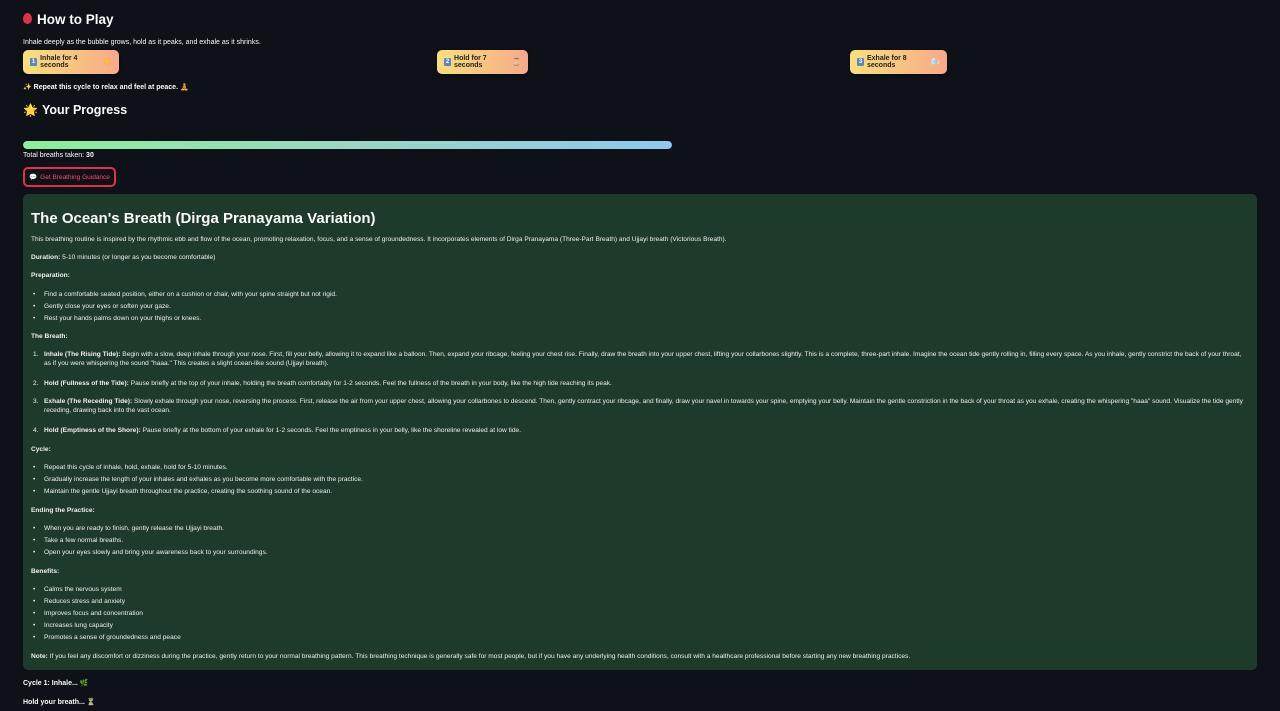 The image size is (1280, 711). I want to click on progress-heading: 🌟 Your Progress, so click(75, 110).